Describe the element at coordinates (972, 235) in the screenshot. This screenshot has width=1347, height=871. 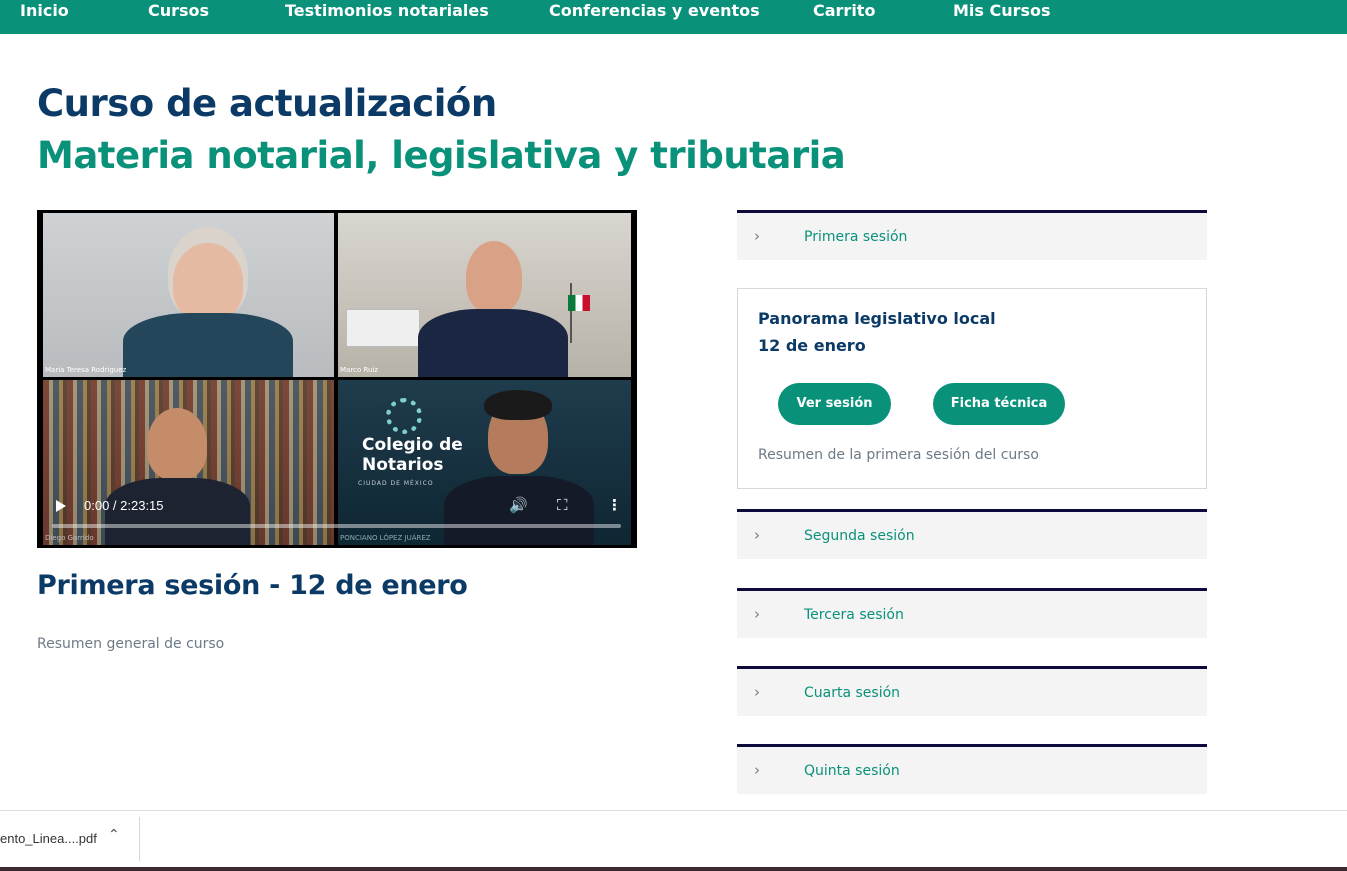
I see `accordion-primera: › Primera sesión` at that location.